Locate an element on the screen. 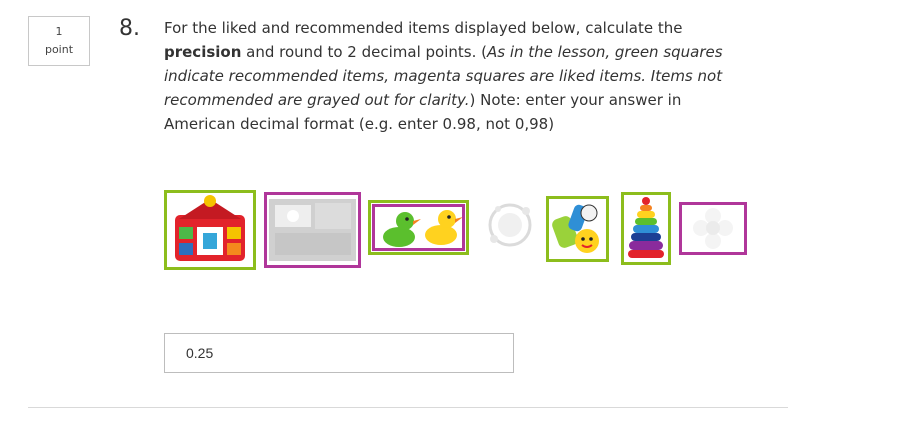  liked-inner-frame is located at coordinates (418, 227).